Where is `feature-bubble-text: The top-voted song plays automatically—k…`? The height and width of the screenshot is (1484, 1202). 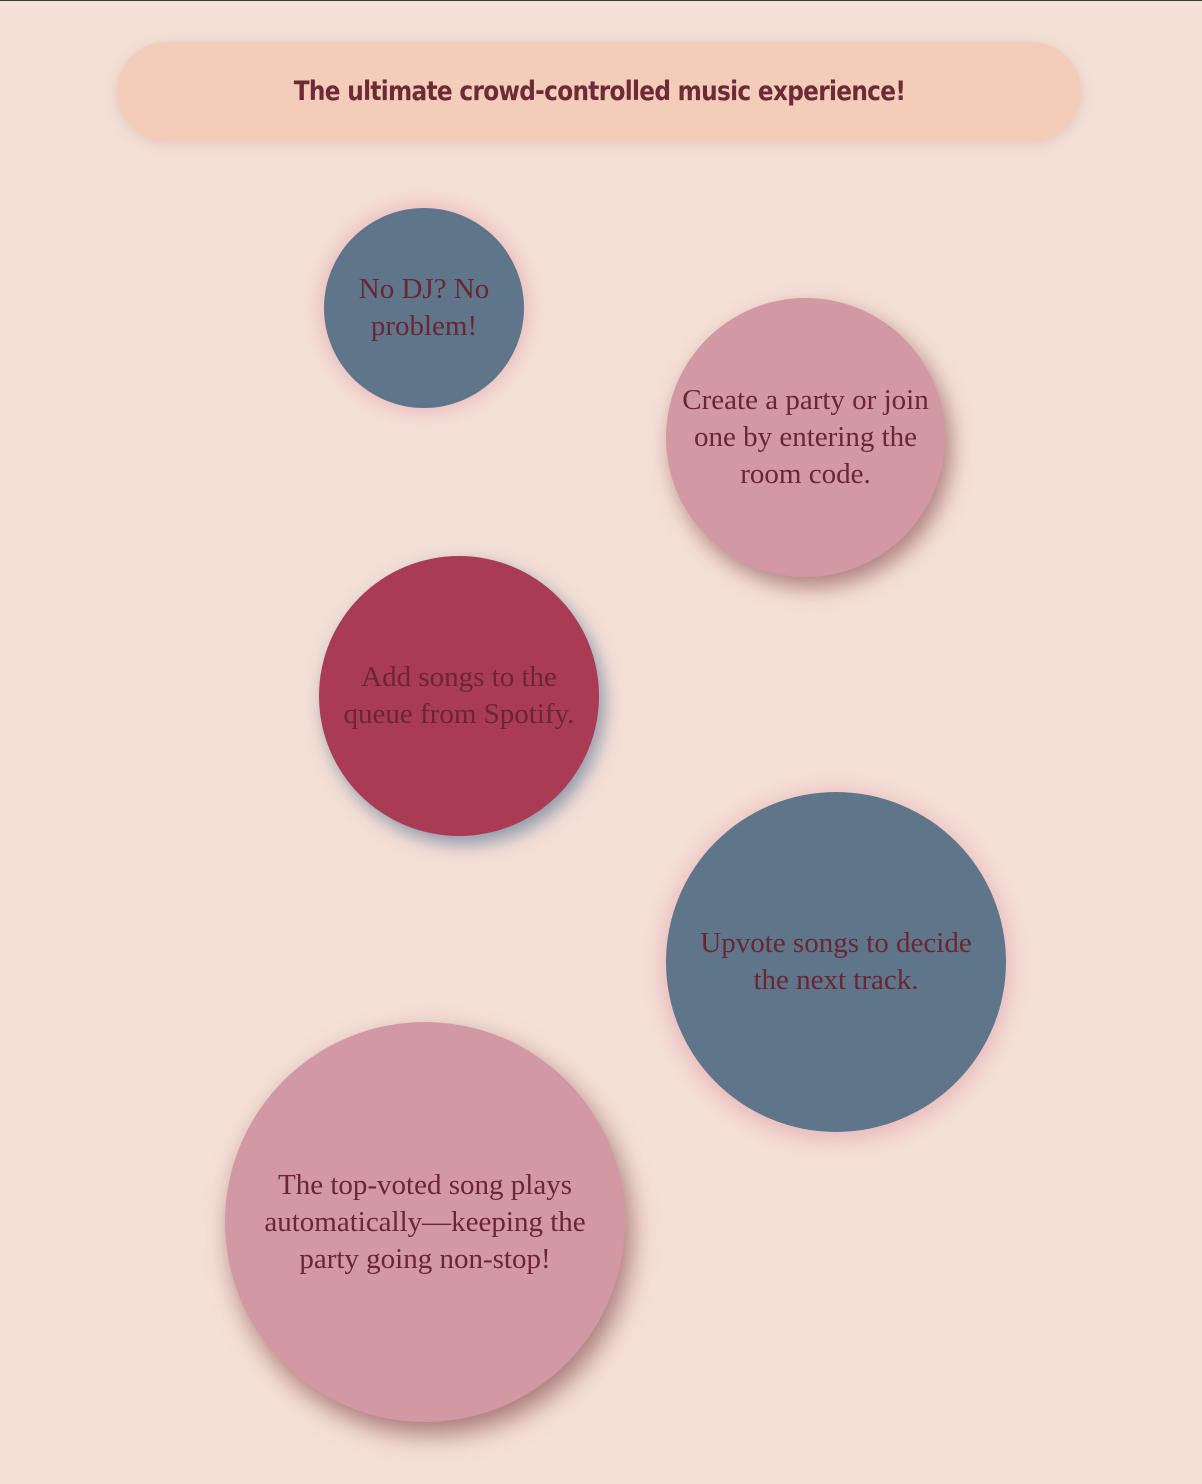
feature-bubble-text: The top-voted song plays automatically—k… is located at coordinates (425, 1221).